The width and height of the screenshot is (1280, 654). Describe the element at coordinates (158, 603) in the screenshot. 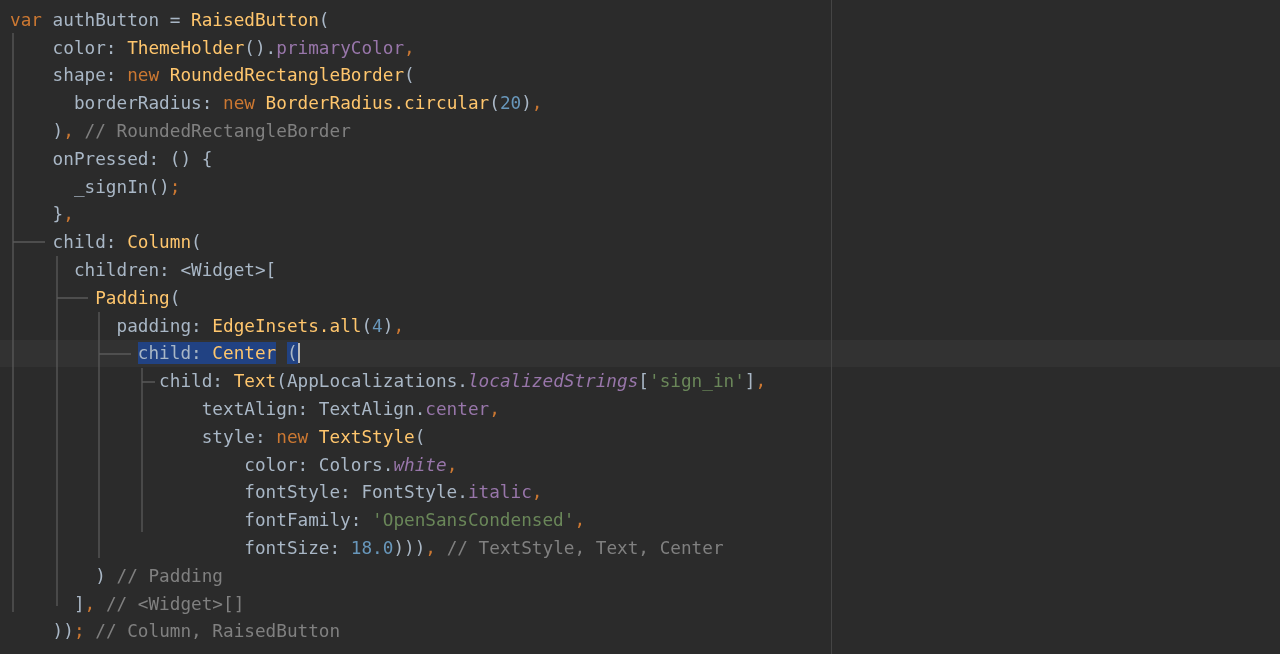

I see `code-line: ], // <Widget>[]` at that location.